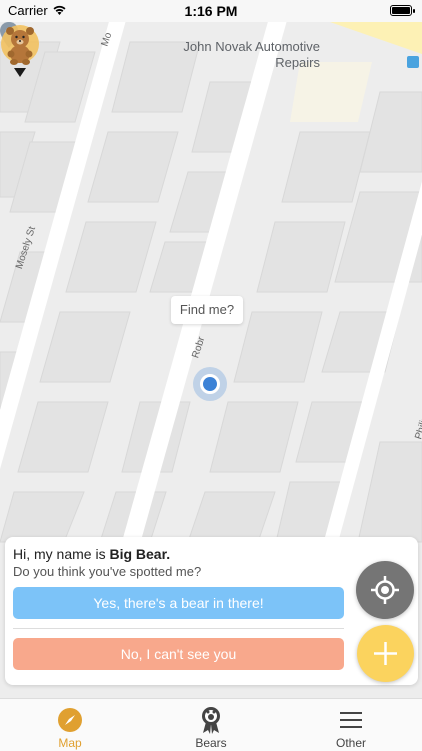 This screenshot has height=751, width=422. I want to click on locate-button, so click(385, 590).